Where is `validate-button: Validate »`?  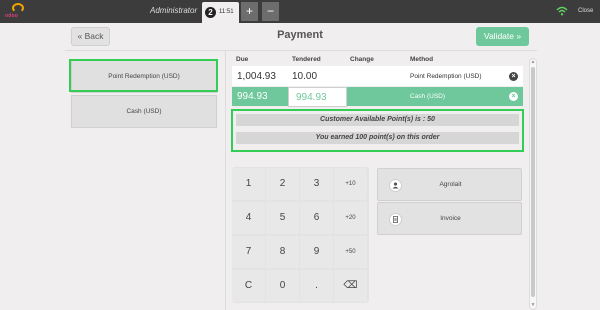
validate-button: Validate » is located at coordinates (502, 36).